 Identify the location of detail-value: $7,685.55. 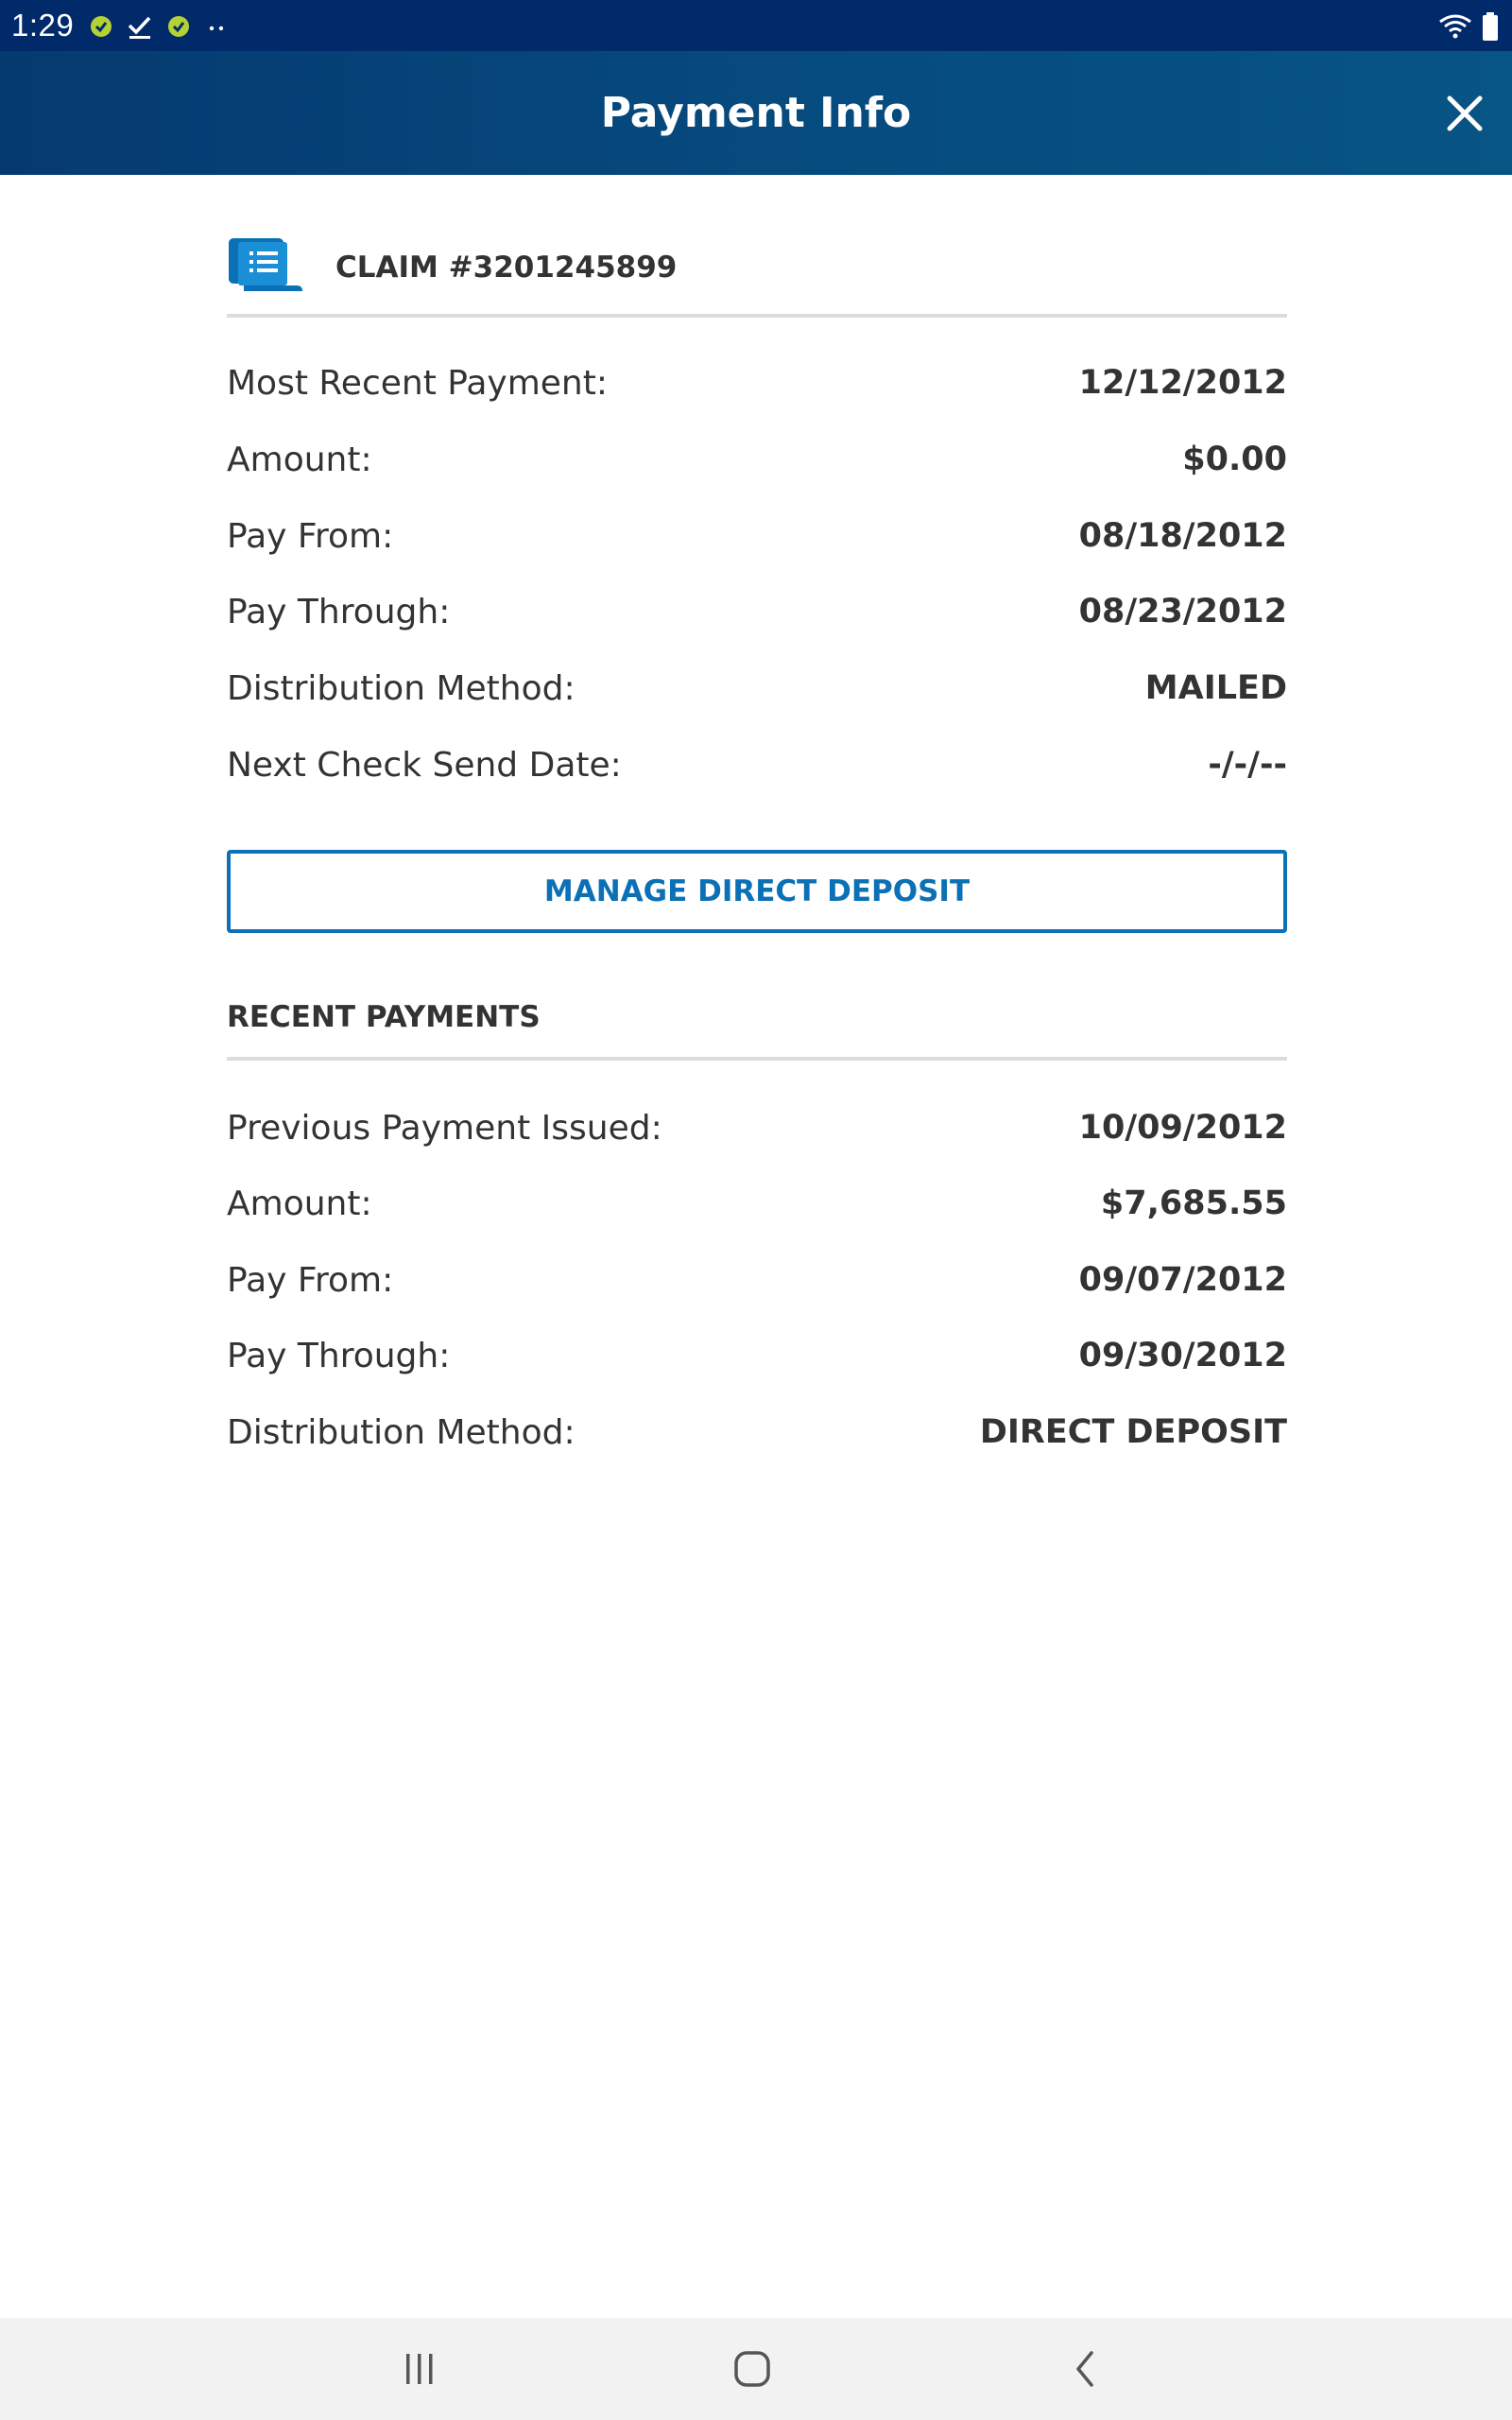
(1193, 1203).